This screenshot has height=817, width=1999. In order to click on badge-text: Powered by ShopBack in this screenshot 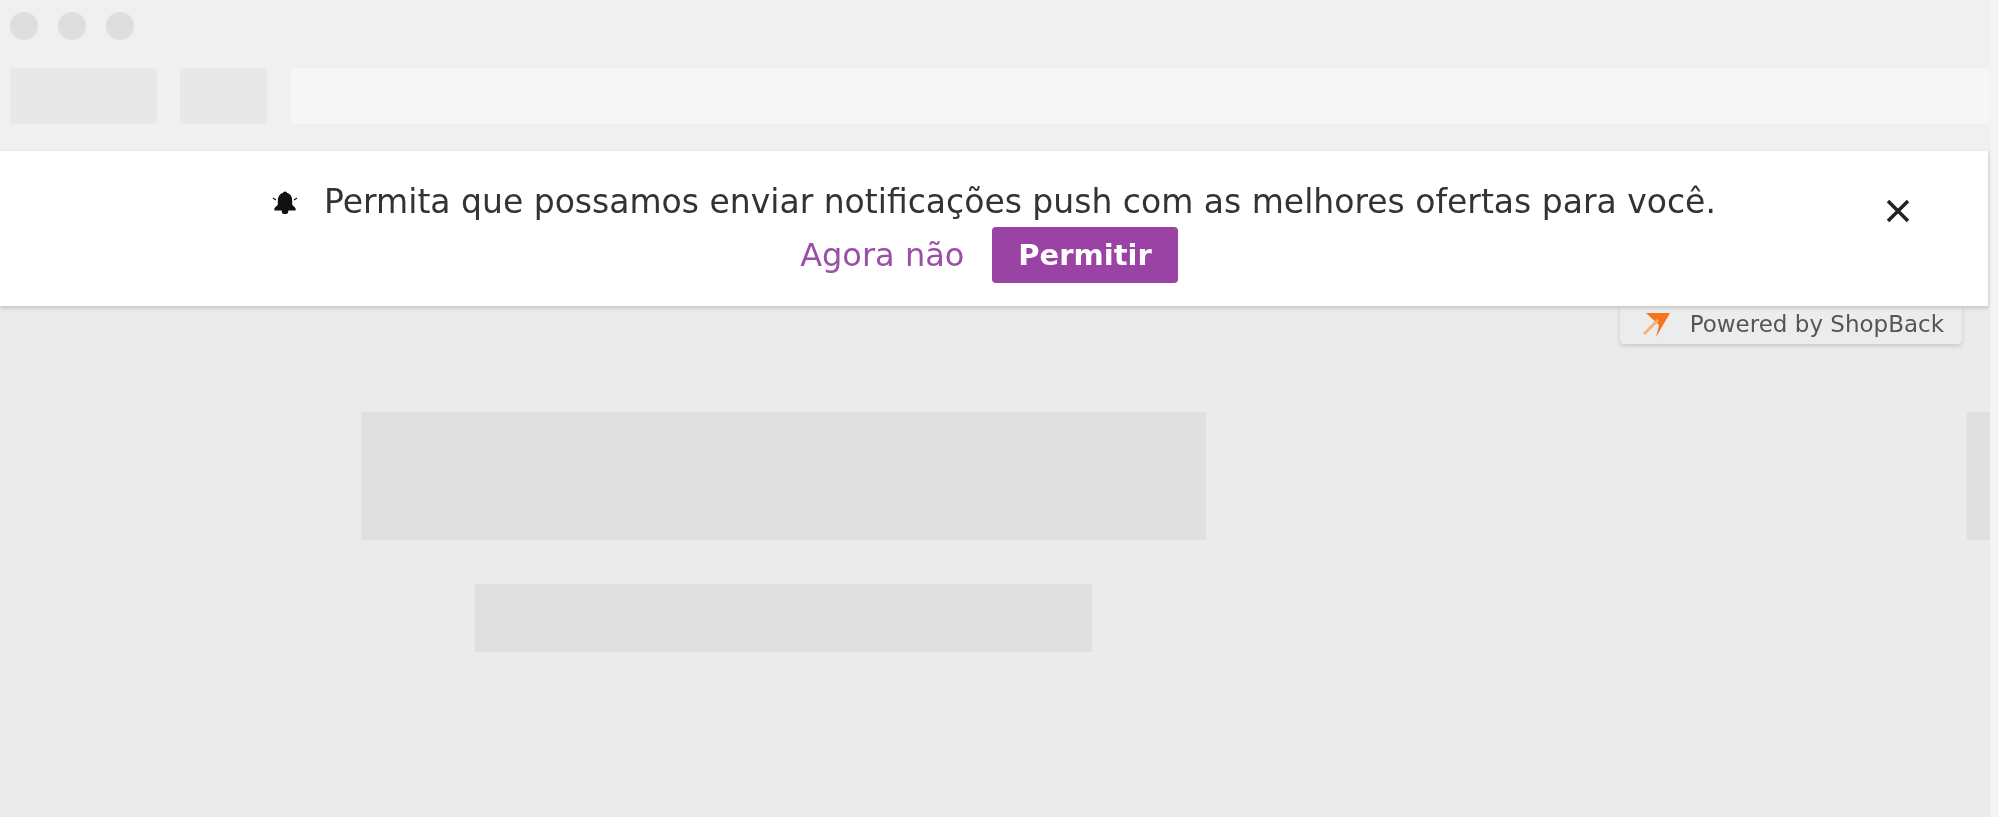, I will do `click(1816, 324)`.